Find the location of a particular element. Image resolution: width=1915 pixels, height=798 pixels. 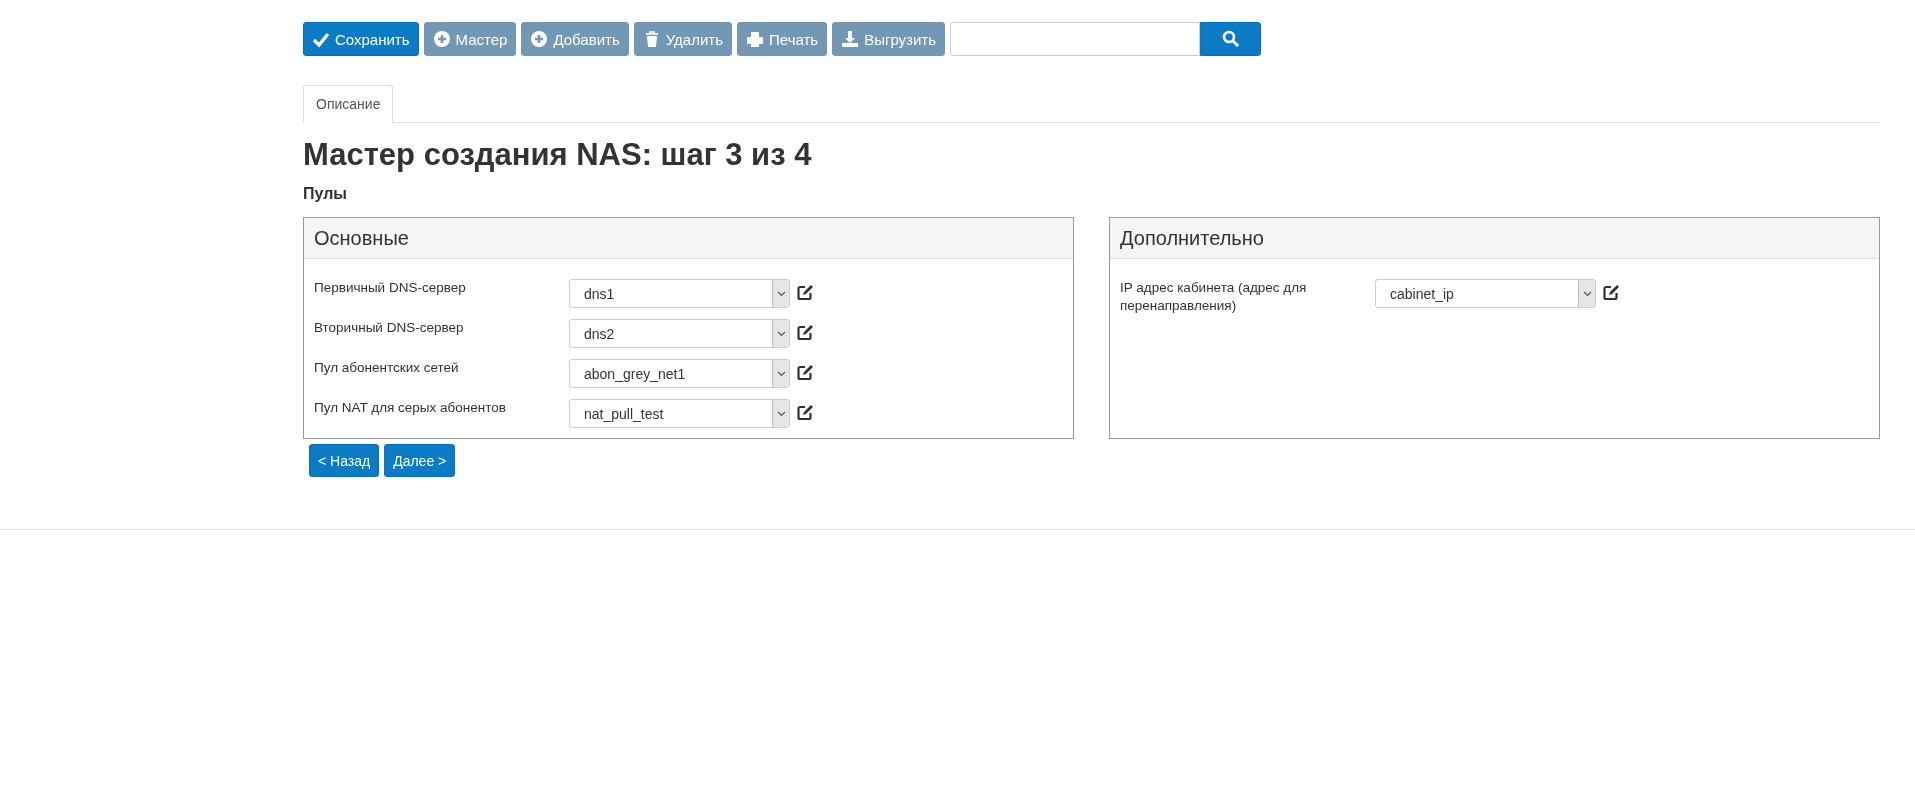

field-label: IP адрес кабинета (адрес для перенаправления) is located at coordinates (1214, 297).